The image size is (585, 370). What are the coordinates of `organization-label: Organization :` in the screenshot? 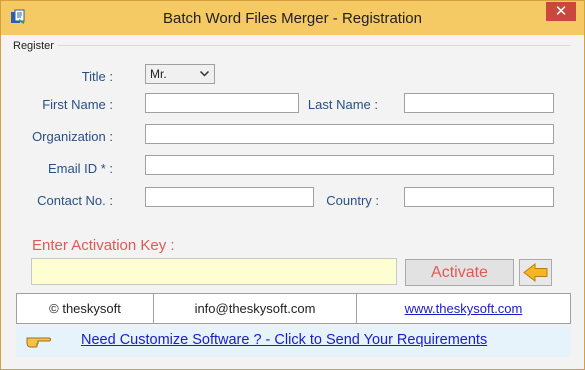 It's located at (72, 136).